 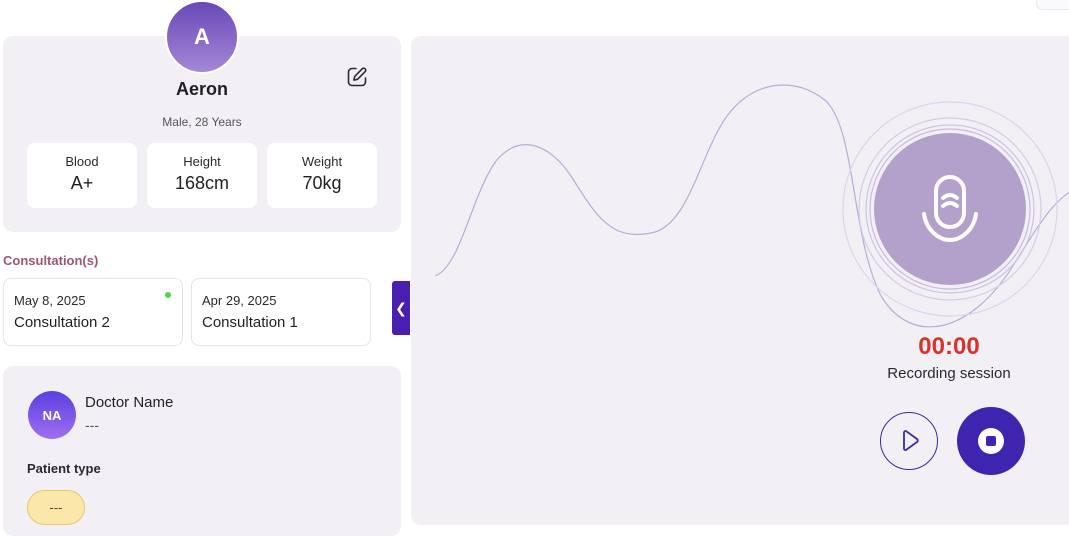 I want to click on top-right-control, so click(x=1052, y=5).